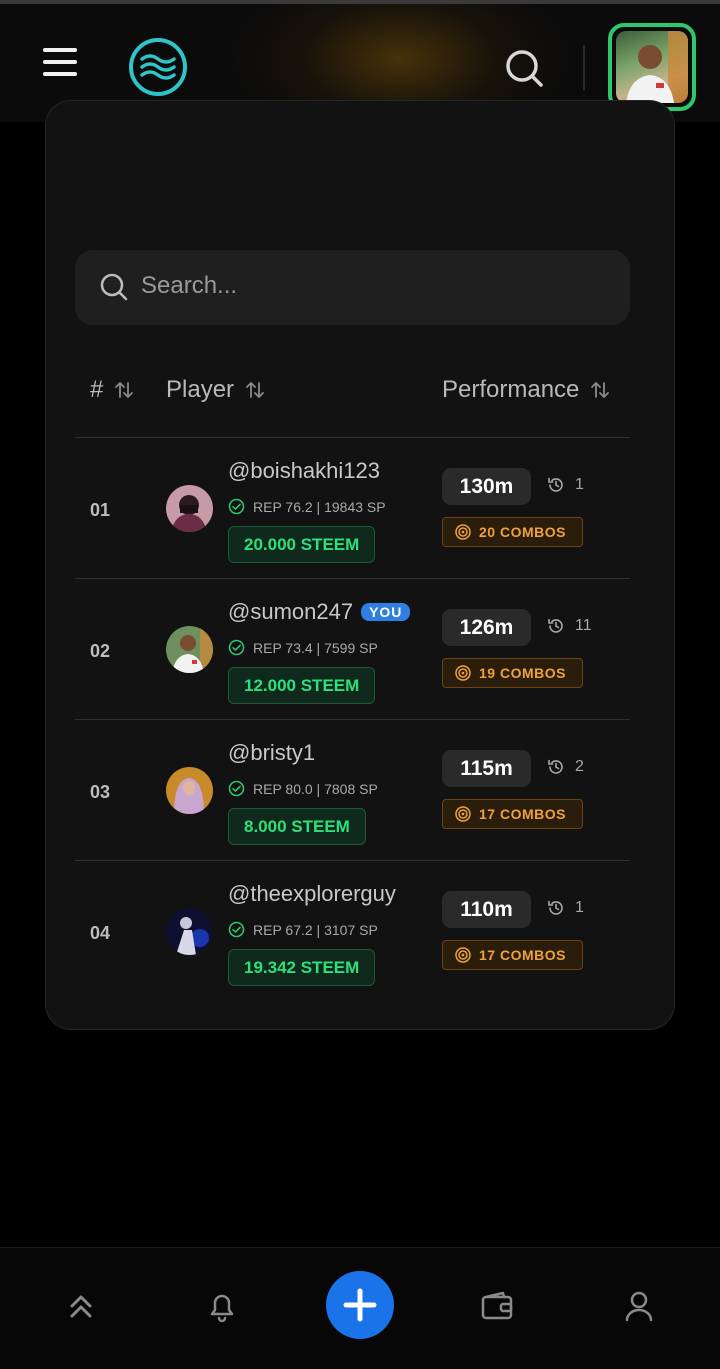  Describe the element at coordinates (512, 673) in the screenshot. I see `combos-badge: 19 COMBOS` at that location.